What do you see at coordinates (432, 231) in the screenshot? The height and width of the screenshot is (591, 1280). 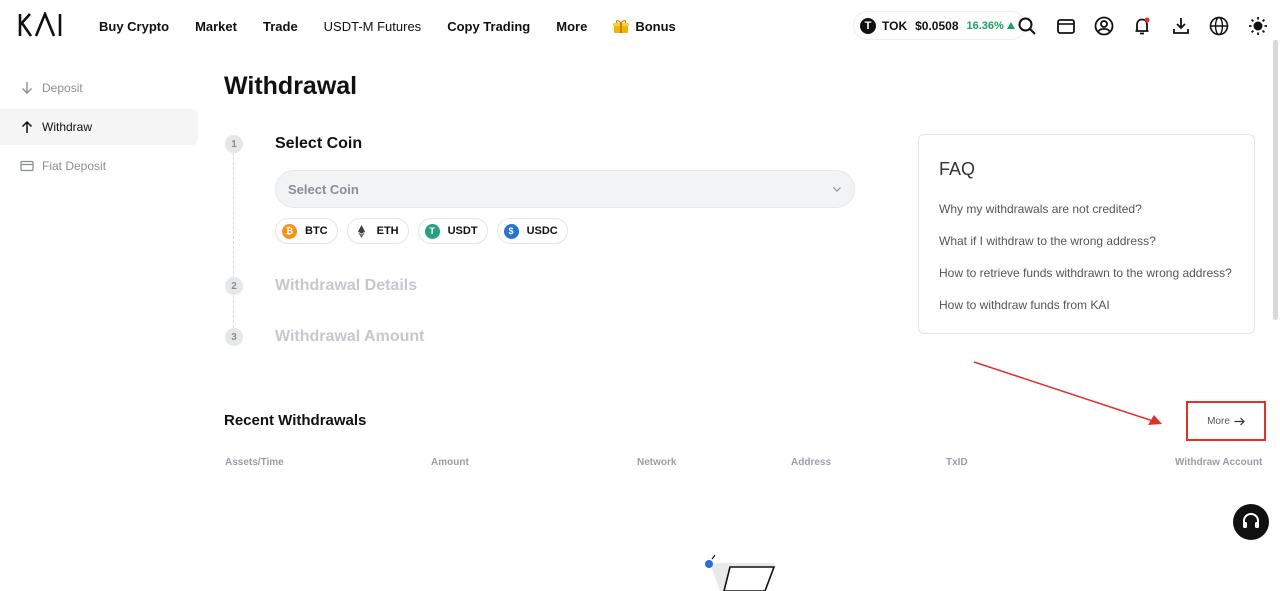 I see `usdt-icon: T` at bounding box center [432, 231].